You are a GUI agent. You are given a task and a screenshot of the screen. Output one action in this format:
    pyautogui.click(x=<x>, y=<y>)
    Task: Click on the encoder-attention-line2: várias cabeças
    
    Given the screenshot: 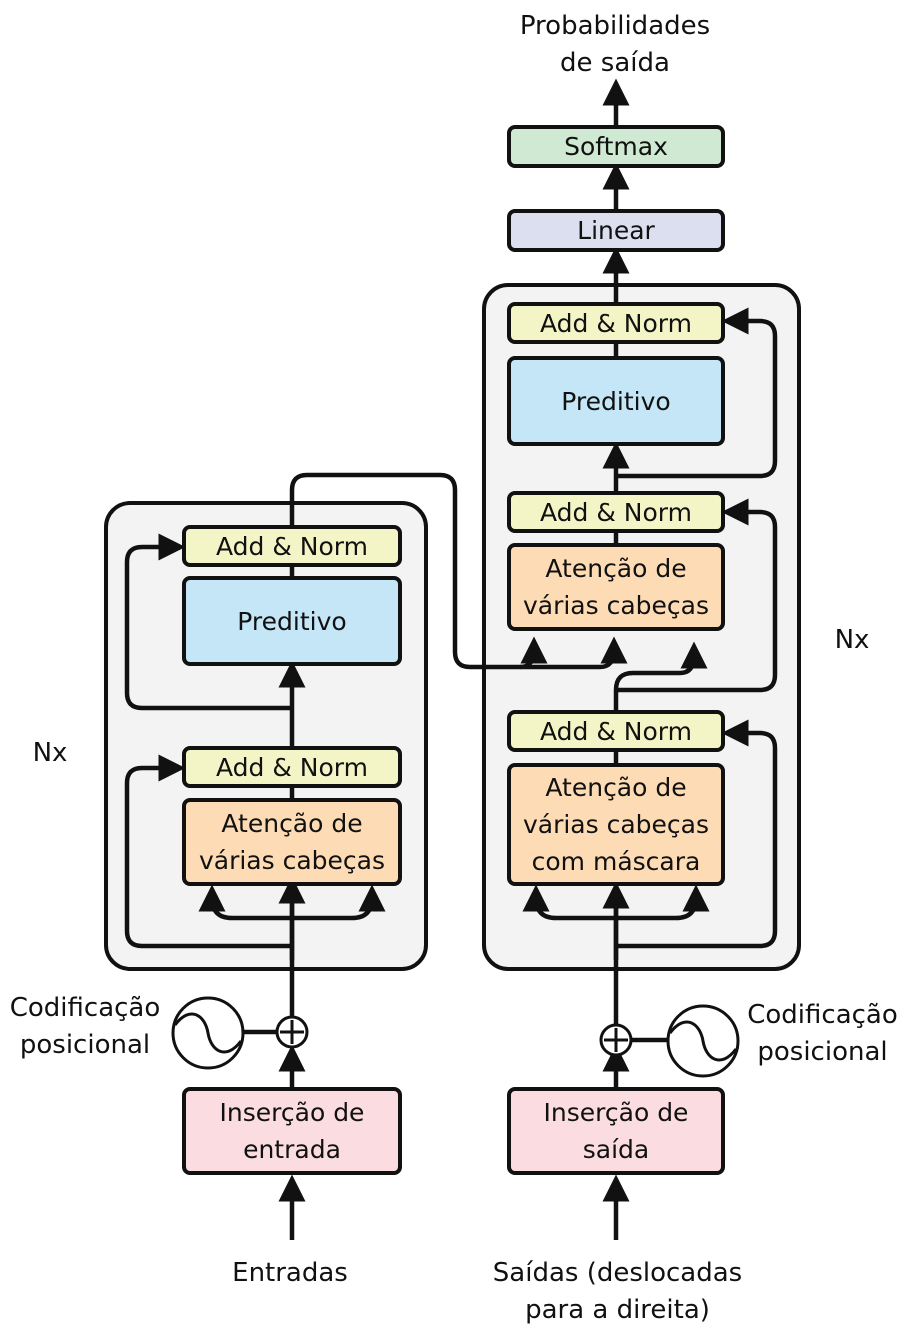 What is the action you would take?
    pyautogui.click(x=292, y=860)
    